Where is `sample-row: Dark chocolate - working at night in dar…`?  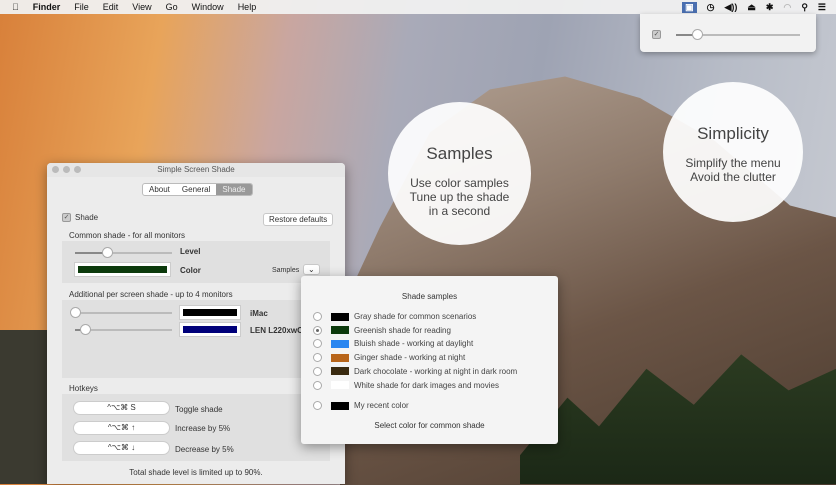 sample-row: Dark chocolate - working at night in dar… is located at coordinates (415, 371).